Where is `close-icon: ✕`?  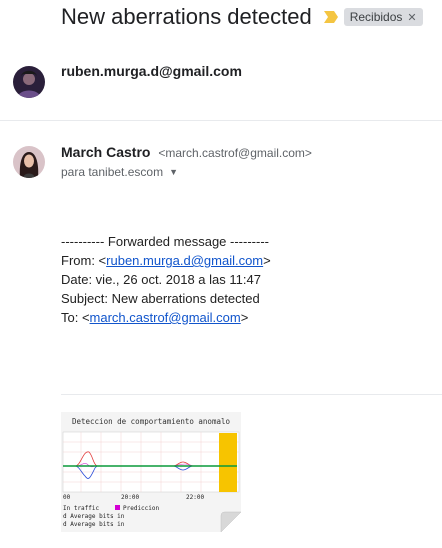 close-icon: ✕ is located at coordinates (411, 17).